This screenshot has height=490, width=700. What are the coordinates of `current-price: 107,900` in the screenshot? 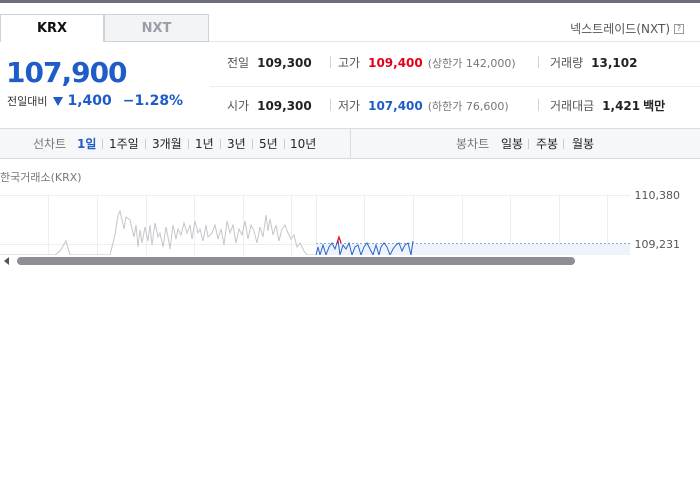 It's located at (67, 72).